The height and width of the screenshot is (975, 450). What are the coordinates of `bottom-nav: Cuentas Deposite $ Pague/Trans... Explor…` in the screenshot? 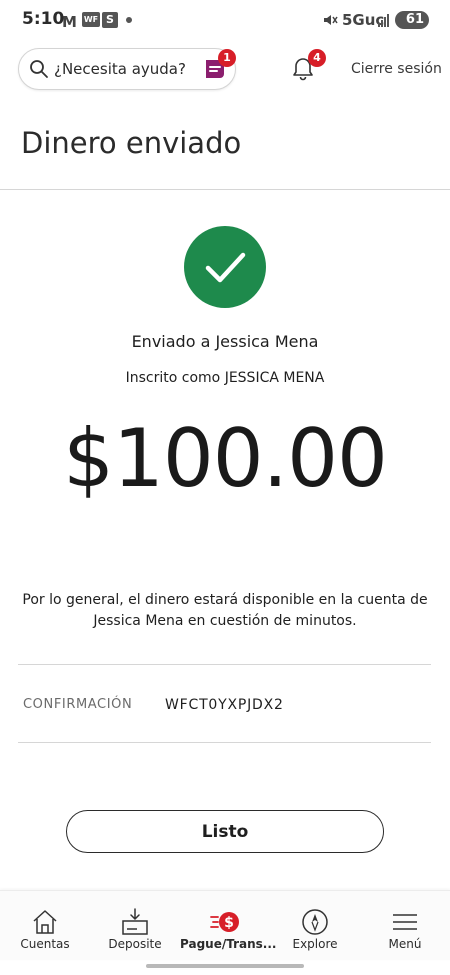 It's located at (225, 925).